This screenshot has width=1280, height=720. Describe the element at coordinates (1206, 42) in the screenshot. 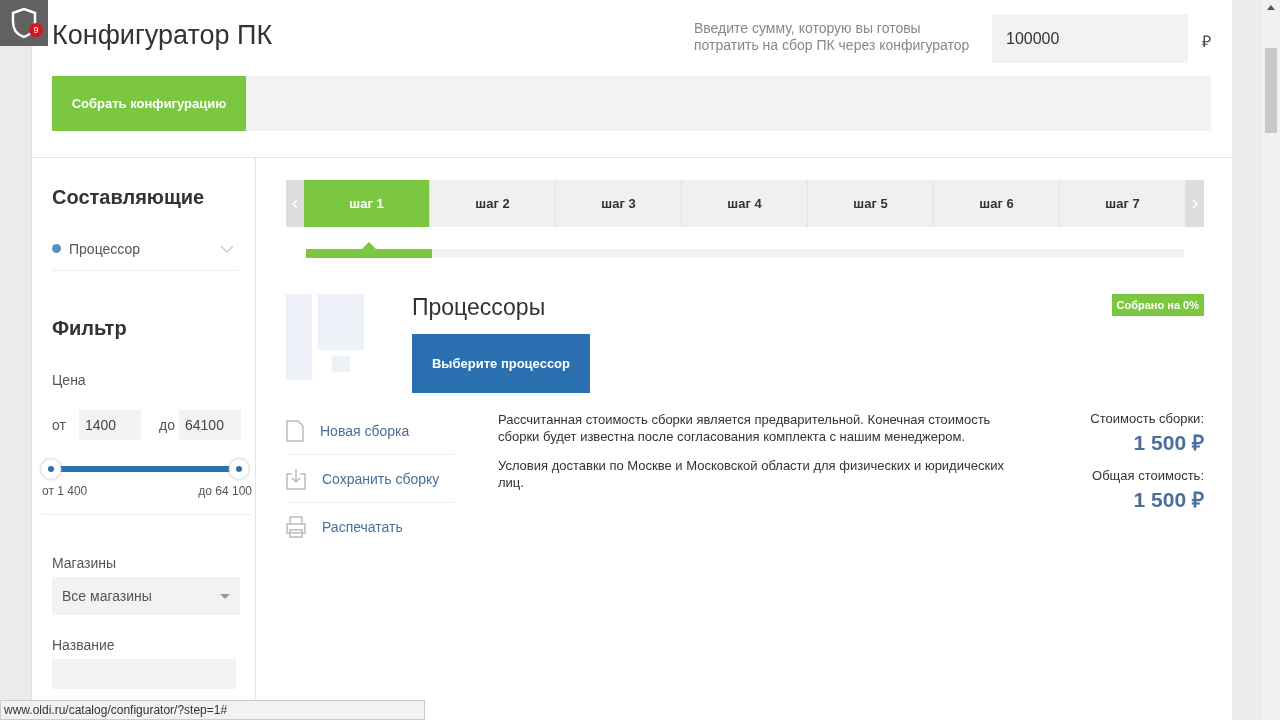

I see `currency-sign: ₽` at that location.